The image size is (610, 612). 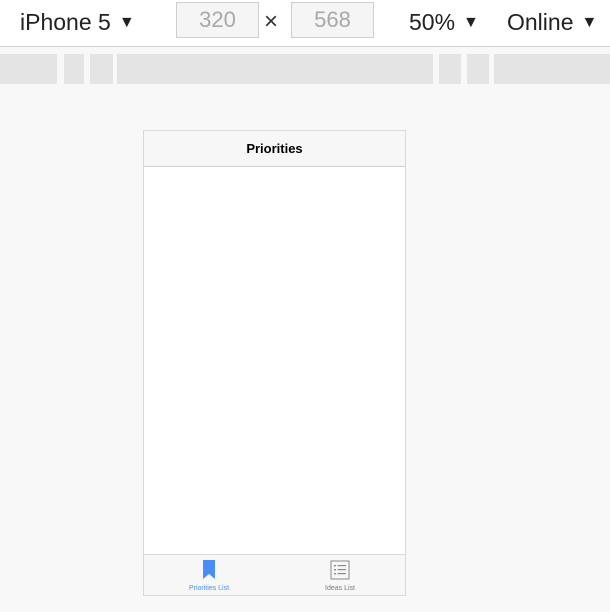 I want to click on zoom-selector: 50% ▼, so click(x=444, y=22).